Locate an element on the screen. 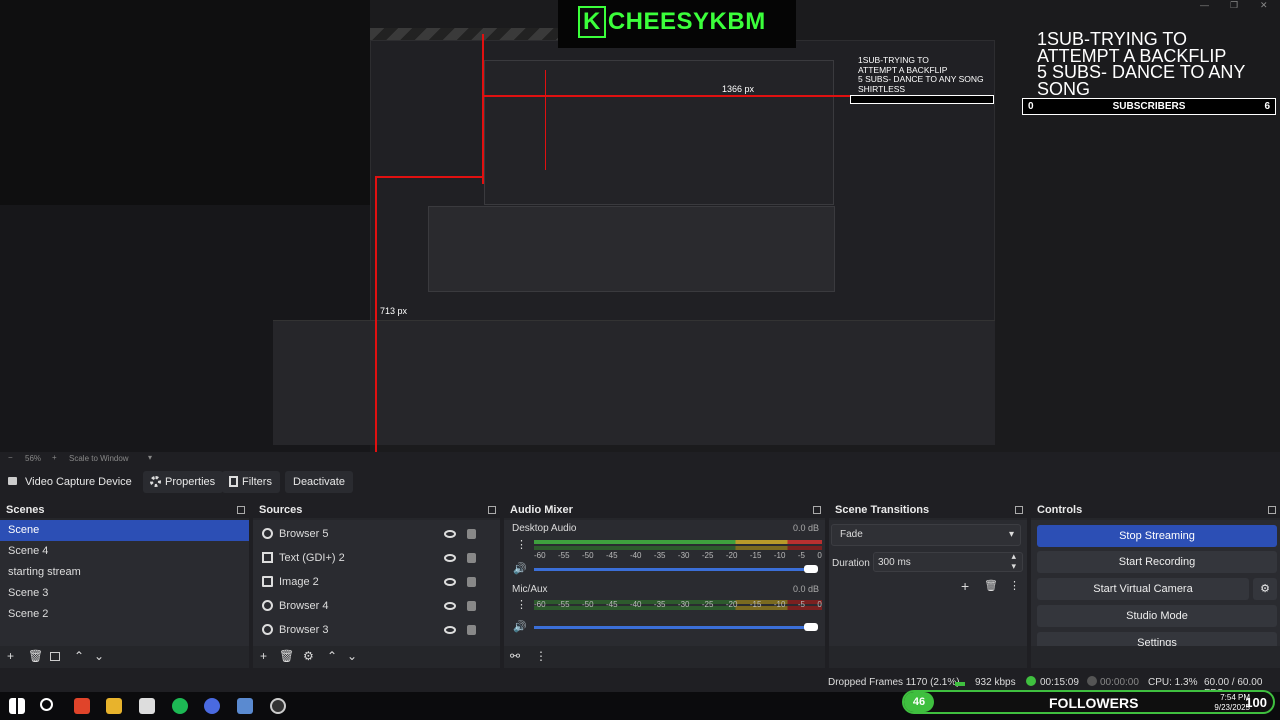 This screenshot has width=1280, height=720. text-icon is located at coordinates (267, 557).